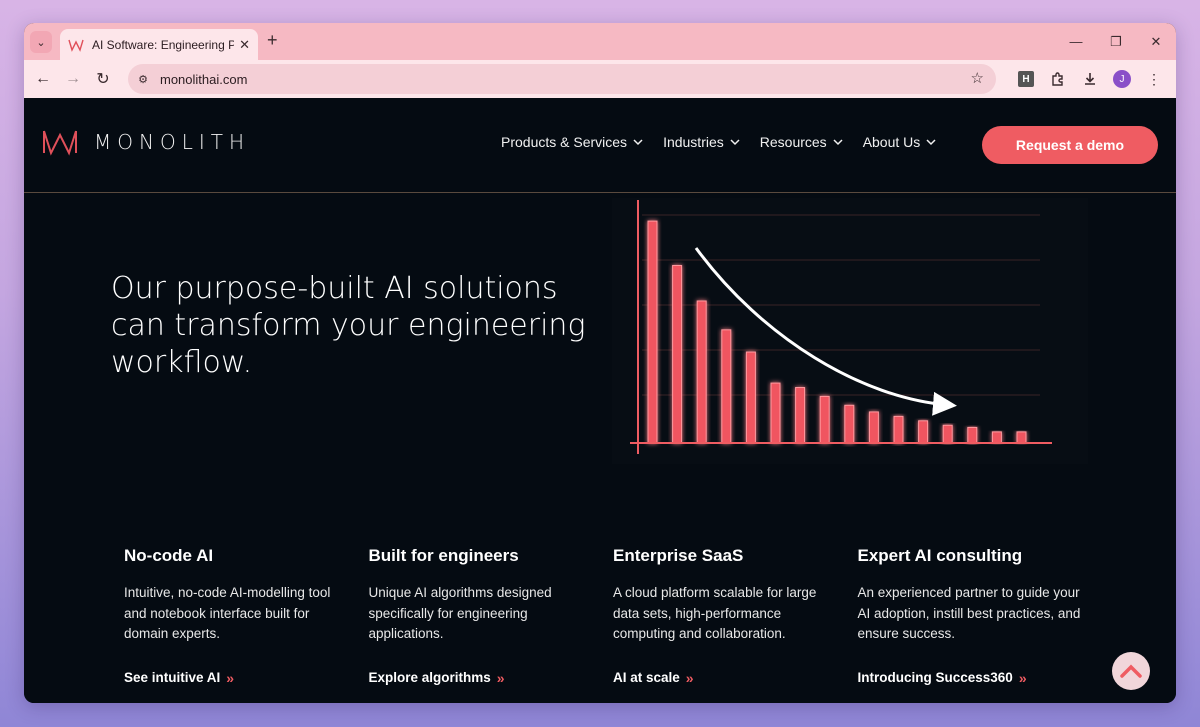 The image size is (1200, 727). What do you see at coordinates (272, 40) in the screenshot?
I see `new-tab-icon: +` at bounding box center [272, 40].